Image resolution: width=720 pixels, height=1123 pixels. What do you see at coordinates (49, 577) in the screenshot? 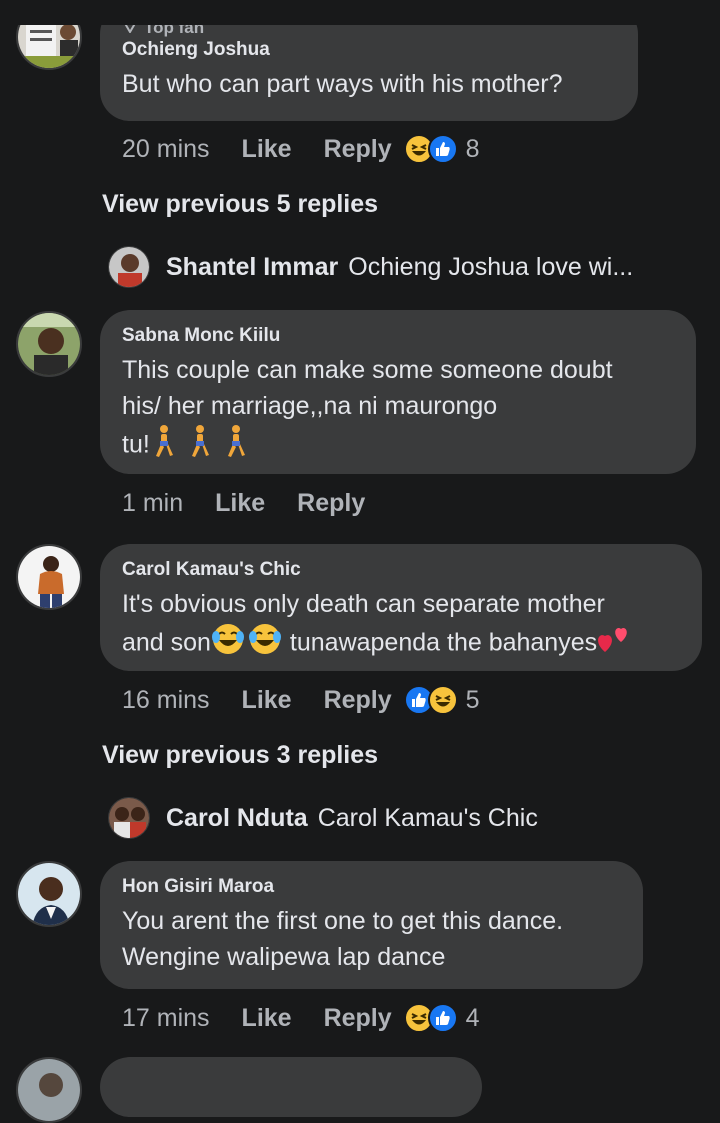
I see `avatar-carol-kamaus-chic` at bounding box center [49, 577].